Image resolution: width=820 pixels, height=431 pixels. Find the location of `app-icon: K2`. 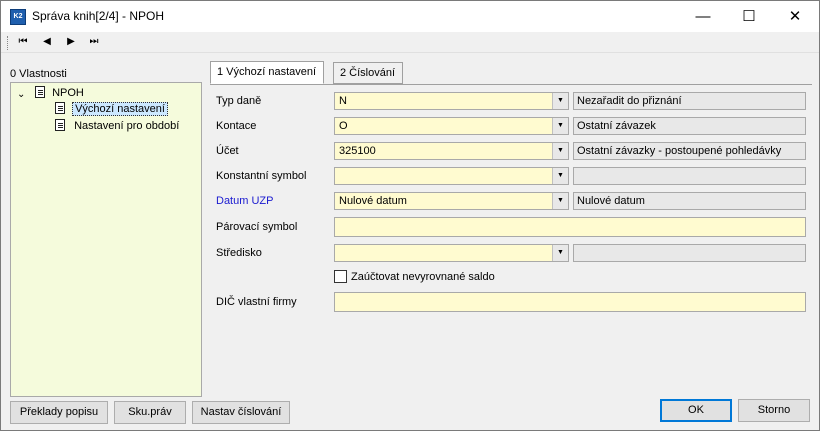

app-icon: K2 is located at coordinates (18, 17).